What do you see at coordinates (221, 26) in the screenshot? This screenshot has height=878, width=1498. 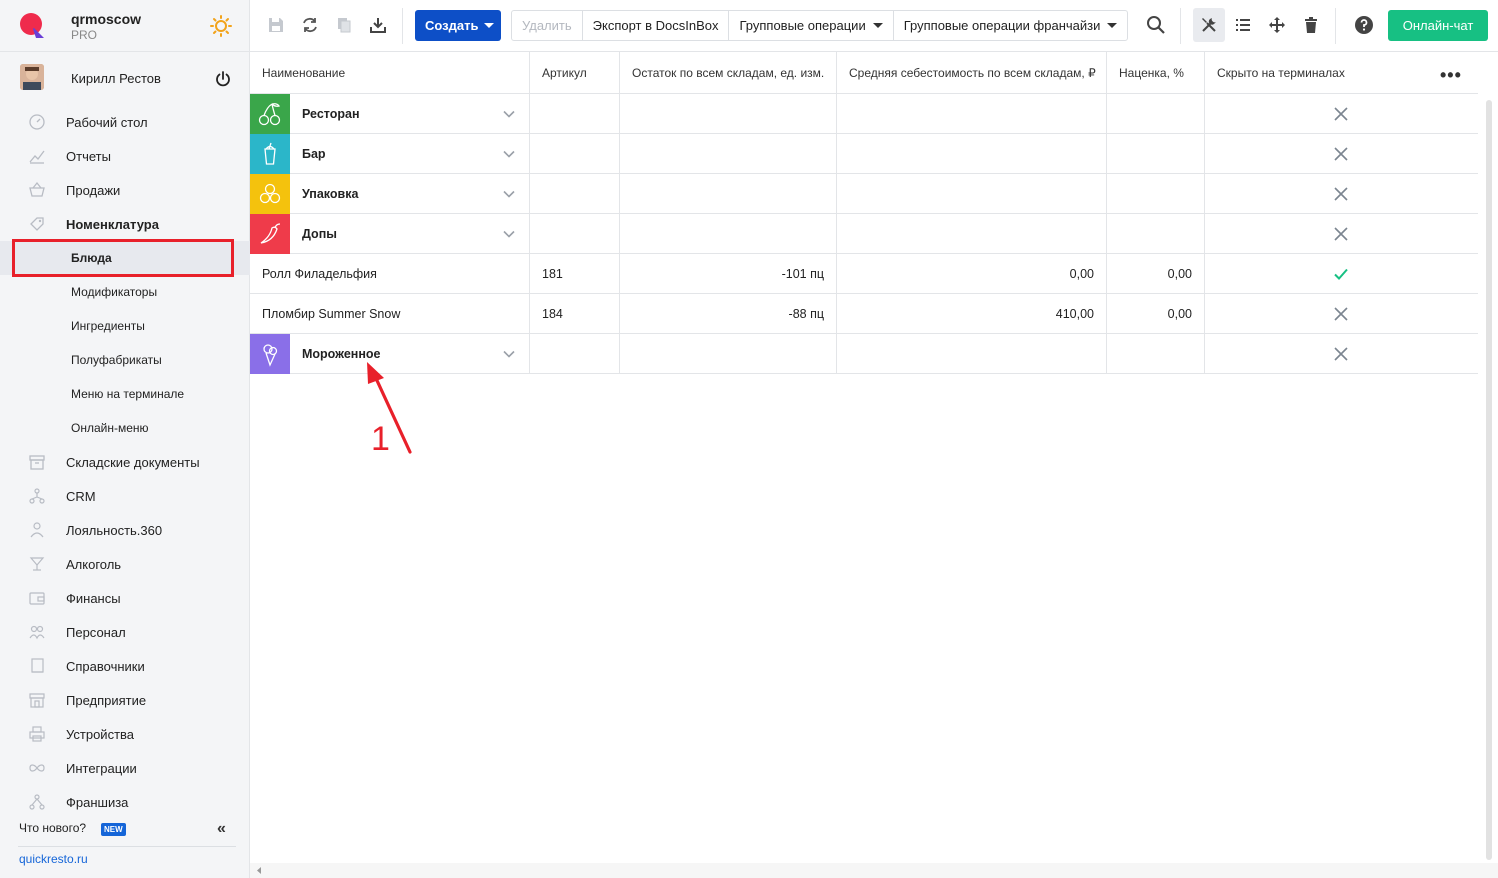 I see `sun-icon` at bounding box center [221, 26].